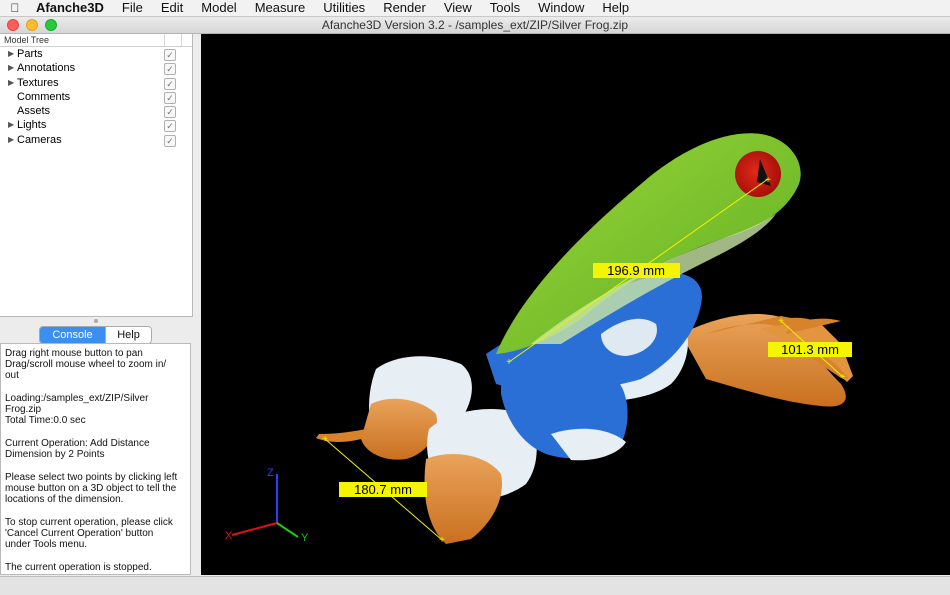 Image resolution: width=950 pixels, height=595 pixels. Describe the element at coordinates (463, 499) in the screenshot. I see `frog-front-leg` at that location.